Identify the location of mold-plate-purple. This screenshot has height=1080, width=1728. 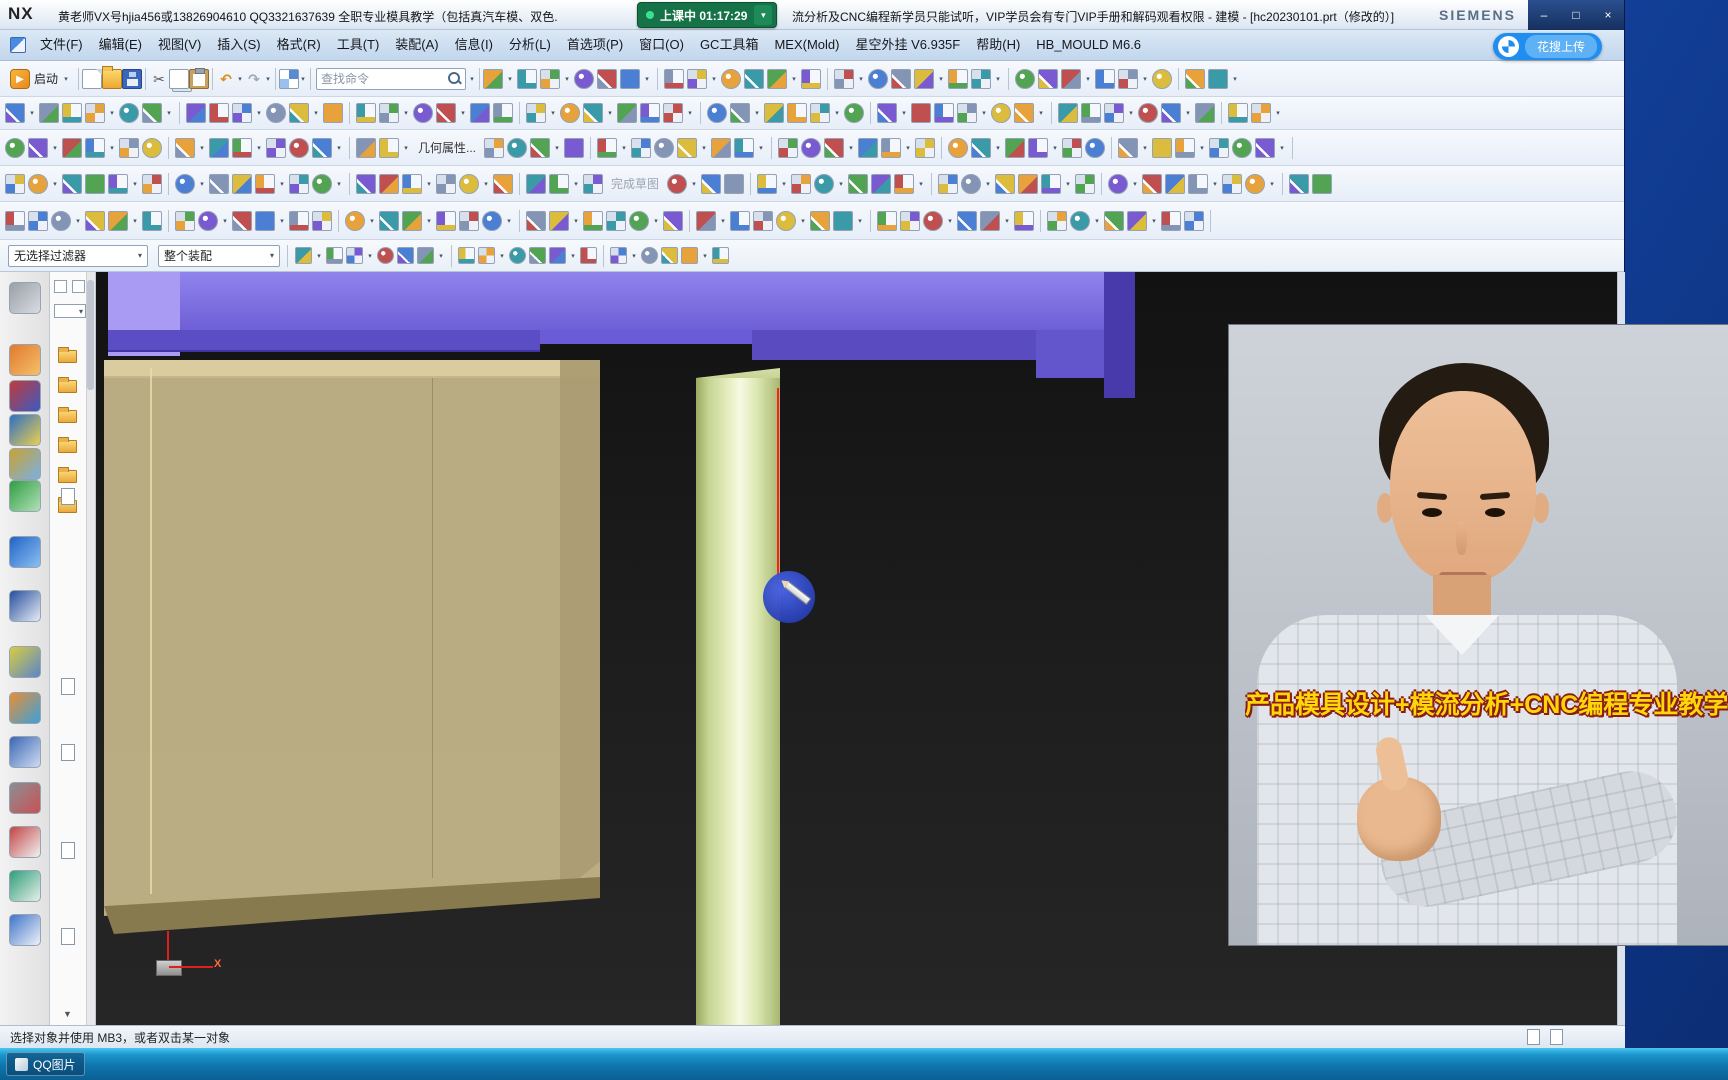
(621, 301).